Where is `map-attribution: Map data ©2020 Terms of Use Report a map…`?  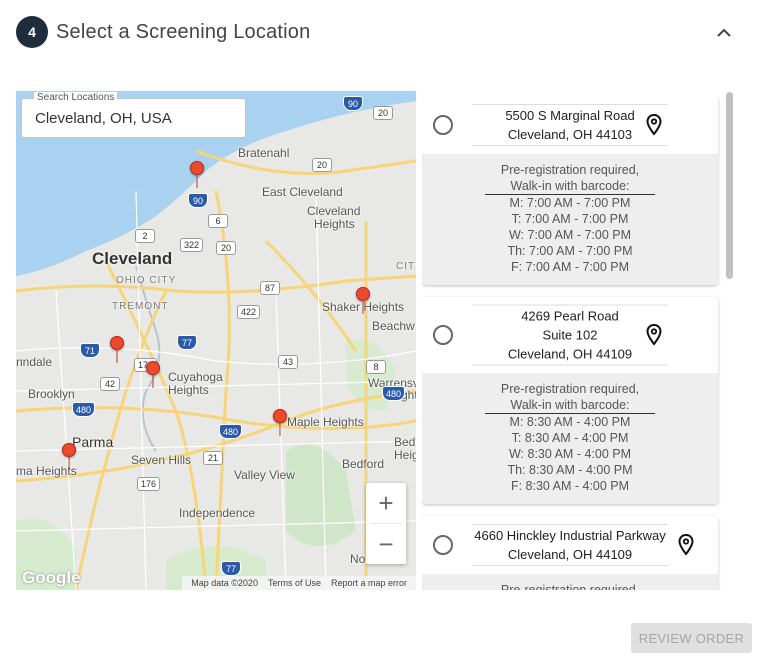 map-attribution: Map data ©2020 Terms of Use Report a map… is located at coordinates (299, 583).